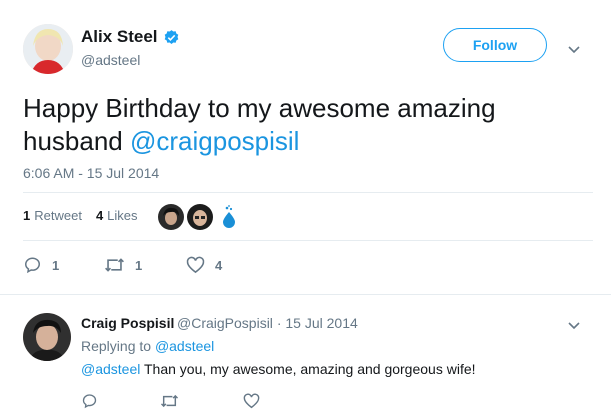  Describe the element at coordinates (110, 369) in the screenshot. I see `reply-mention-link: @adsteel` at that location.